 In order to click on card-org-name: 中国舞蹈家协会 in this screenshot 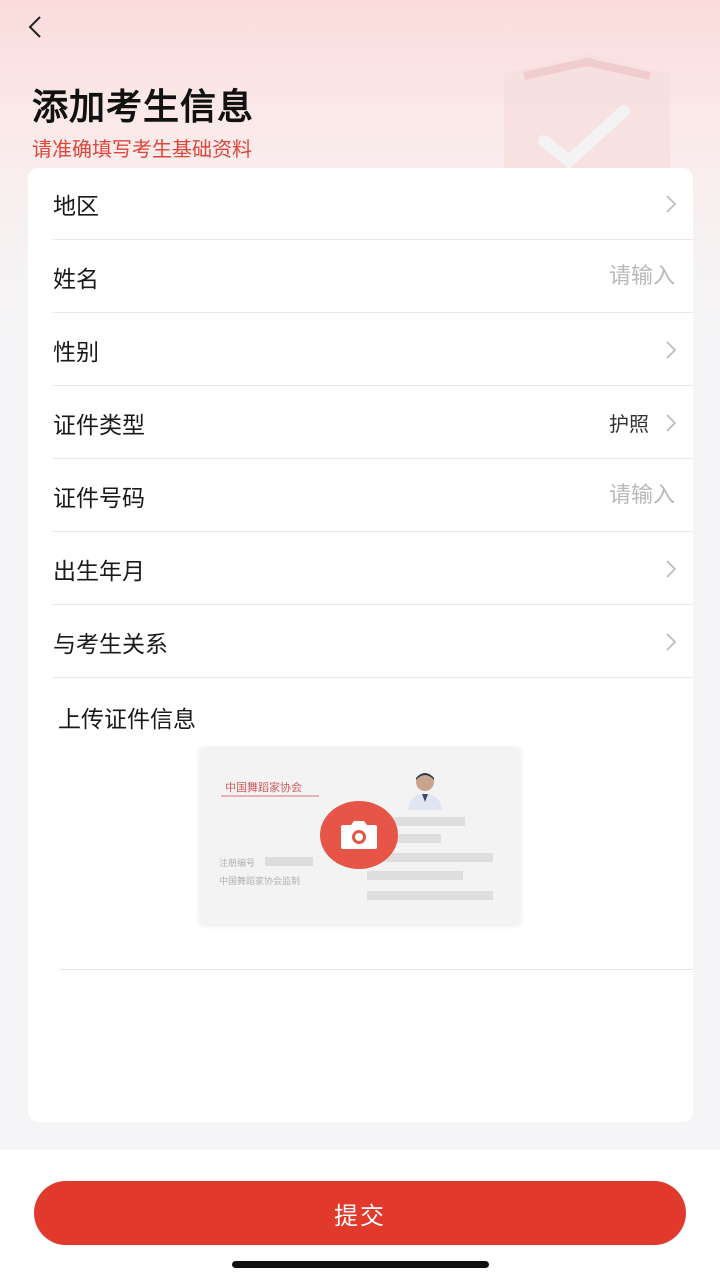, I will do `click(263, 787)`.